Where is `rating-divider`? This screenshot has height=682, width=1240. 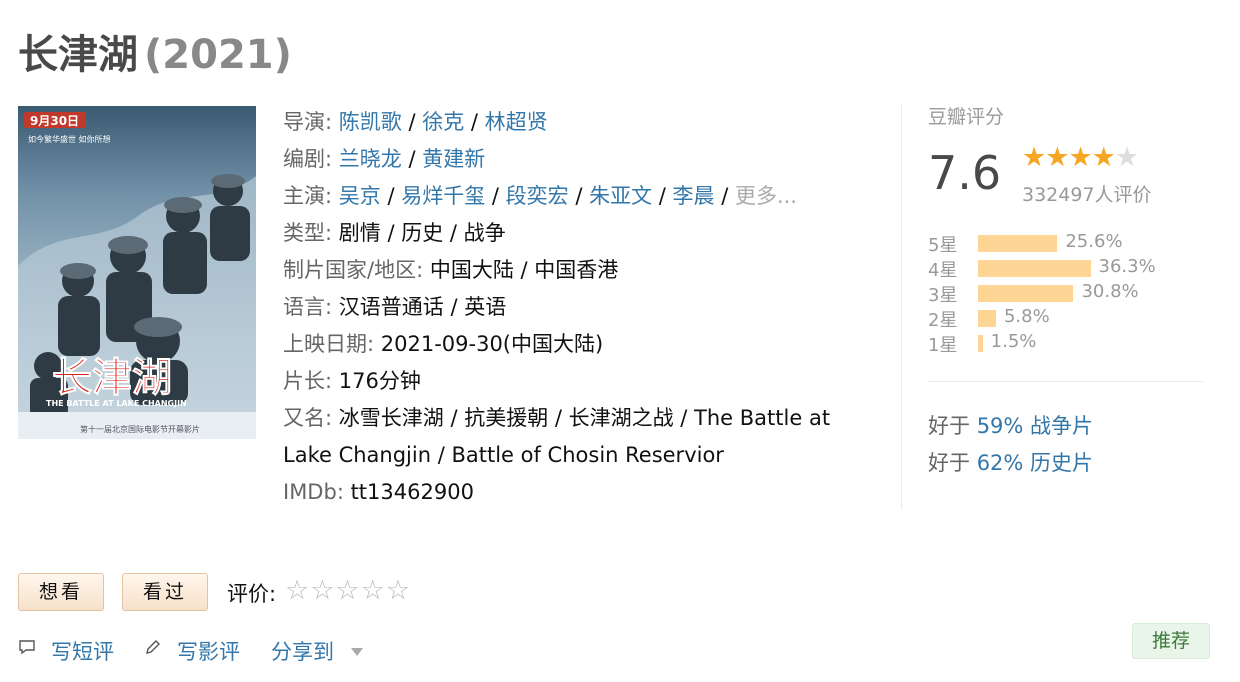 rating-divider is located at coordinates (1065, 381).